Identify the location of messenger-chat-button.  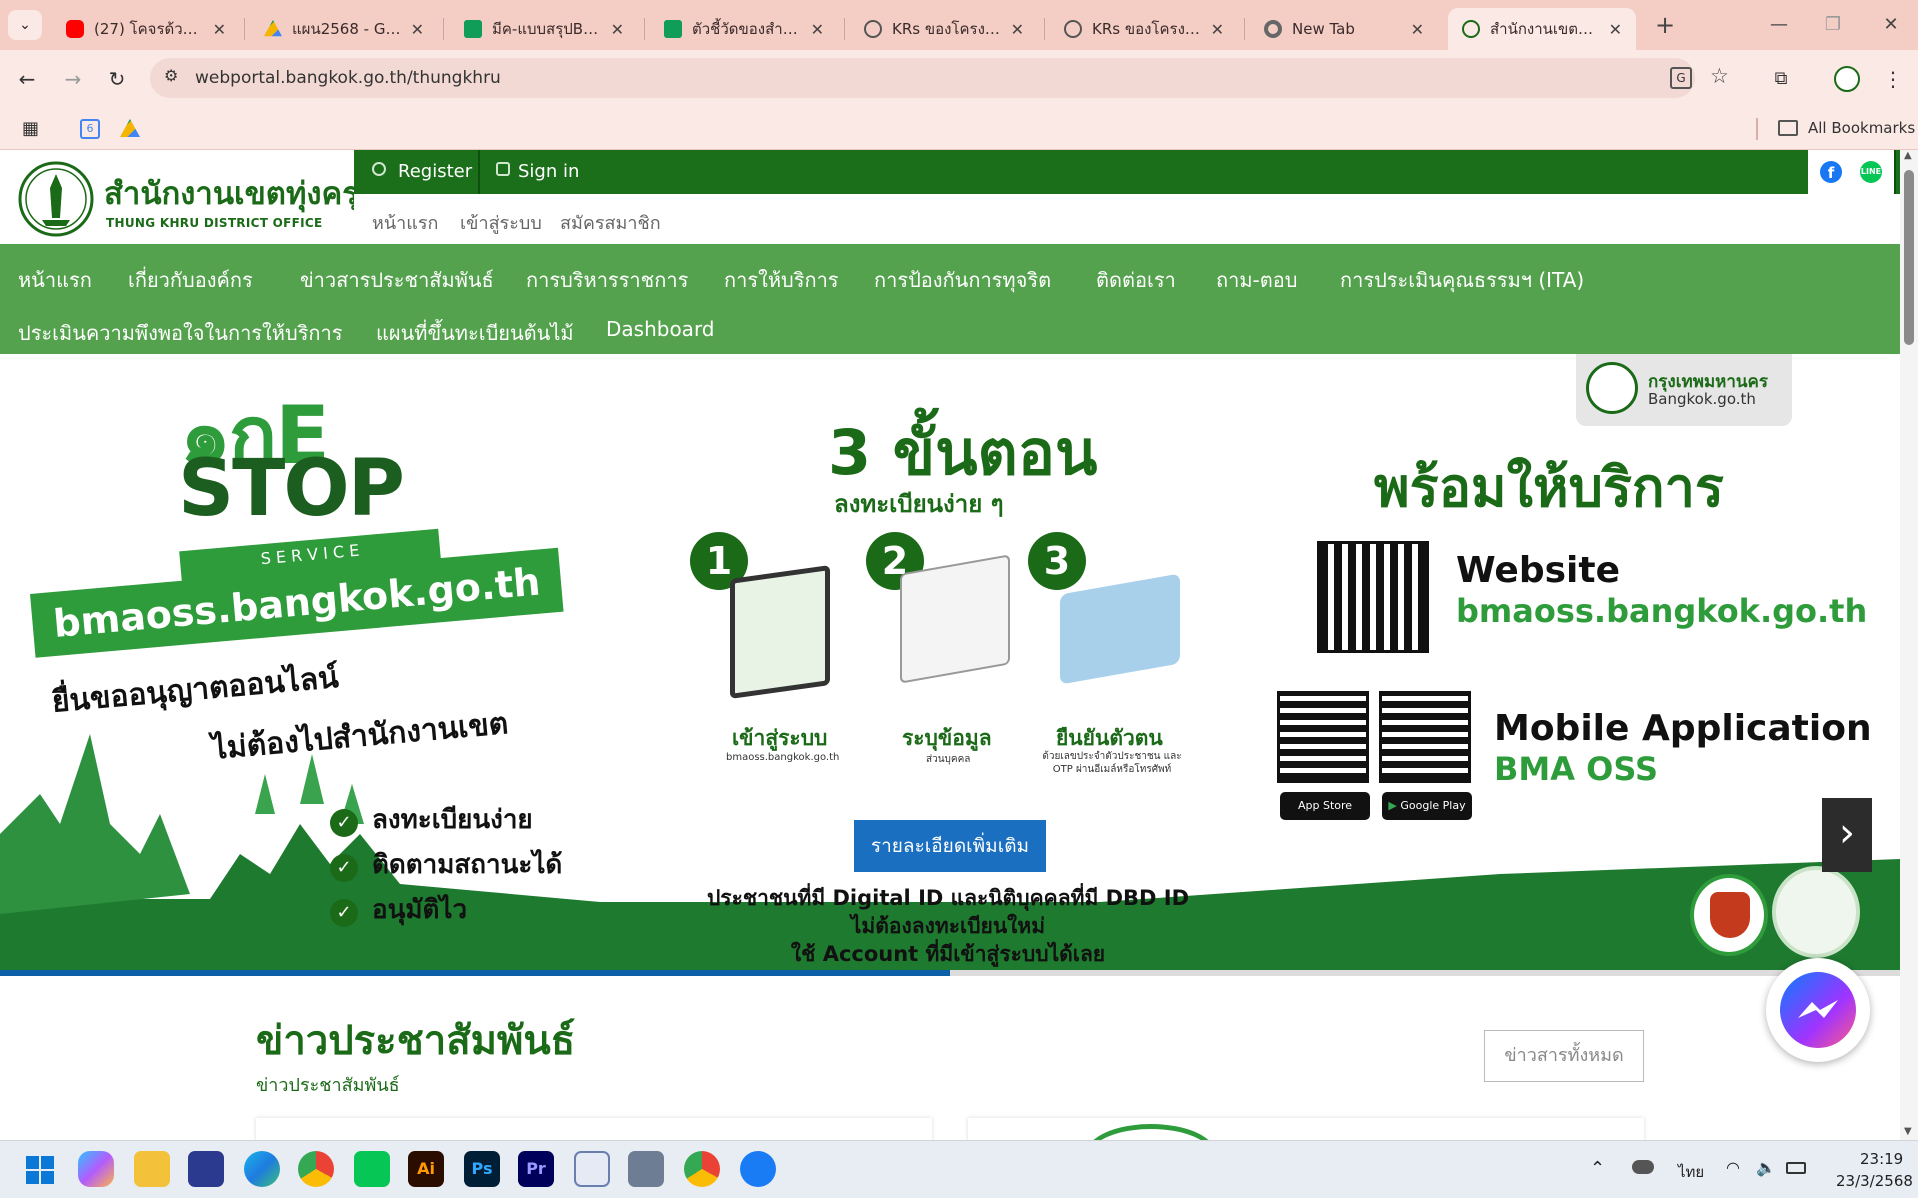
(1818, 1010).